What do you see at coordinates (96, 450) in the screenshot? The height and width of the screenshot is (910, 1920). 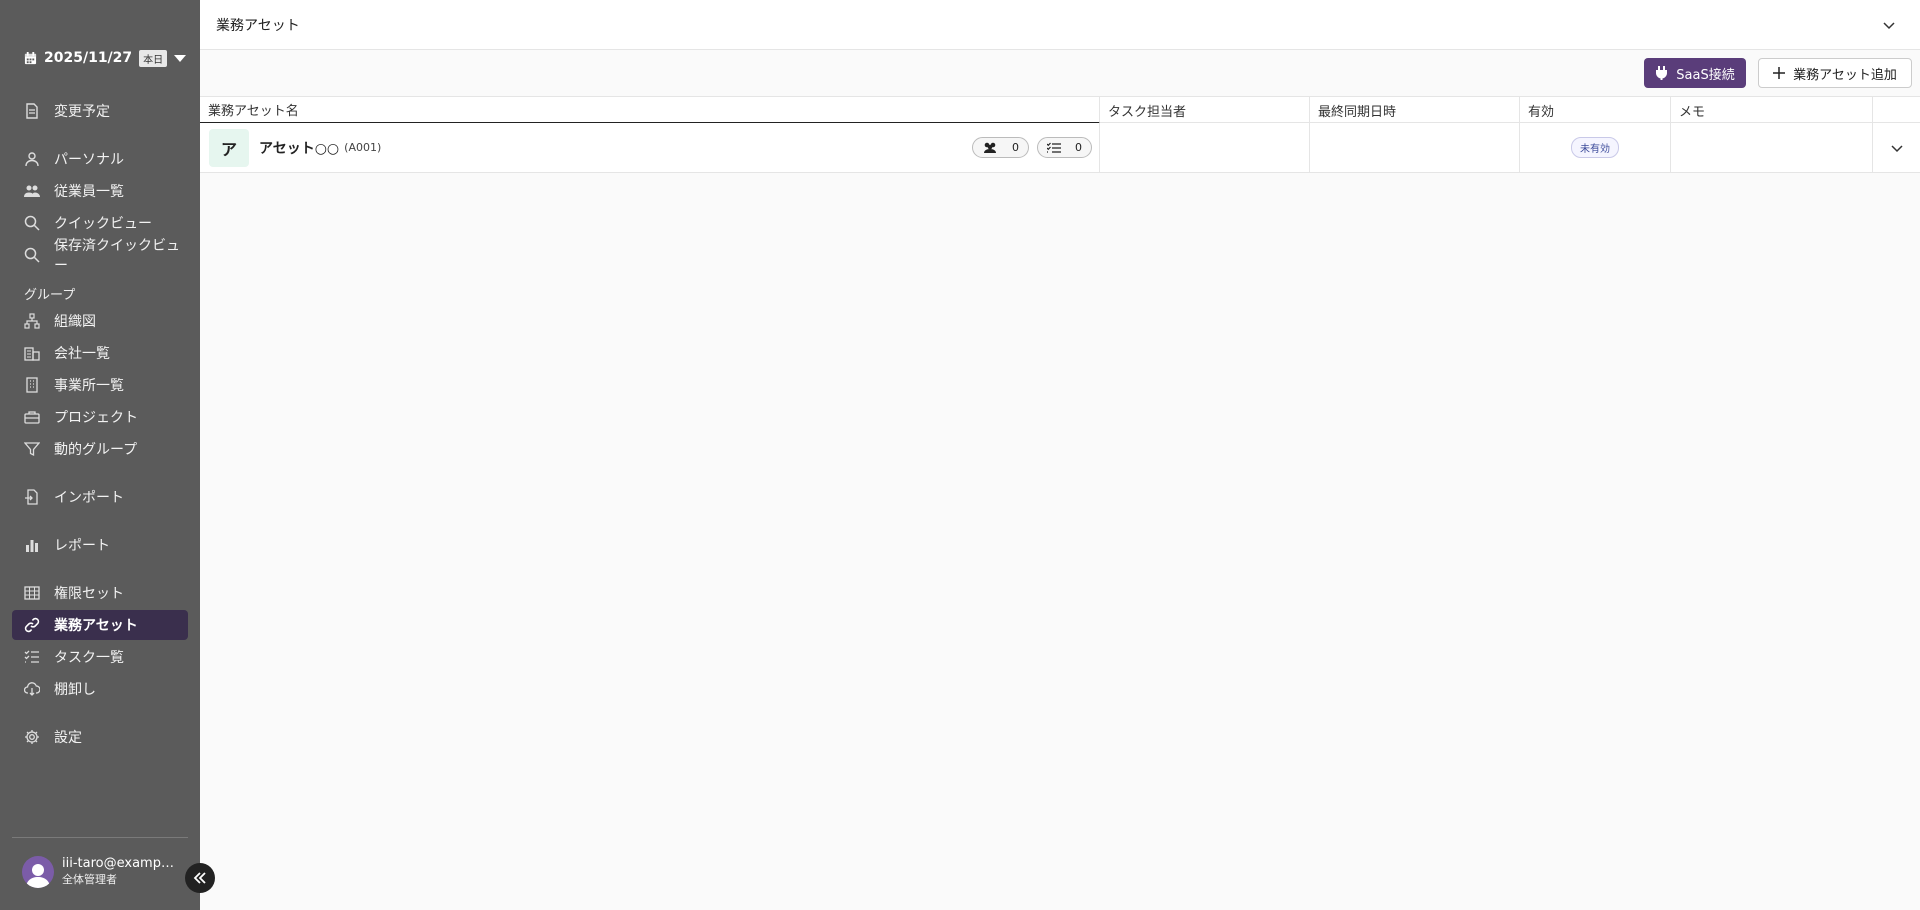 I see `sidebar-item-label: 動的グループ` at bounding box center [96, 450].